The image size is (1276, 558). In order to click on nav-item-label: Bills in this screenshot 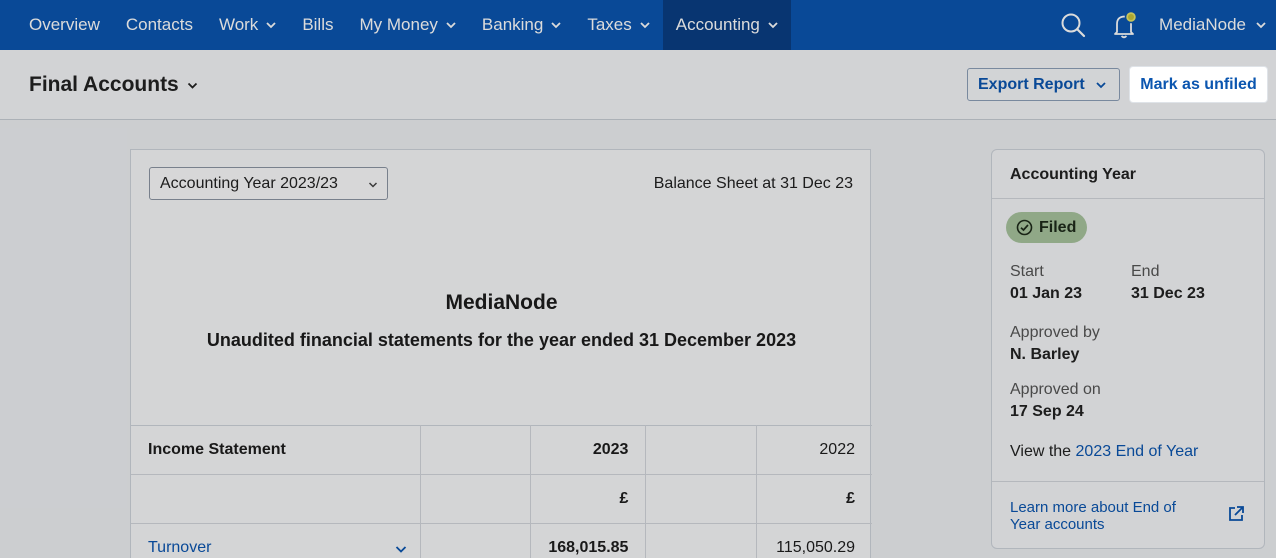, I will do `click(318, 24)`.